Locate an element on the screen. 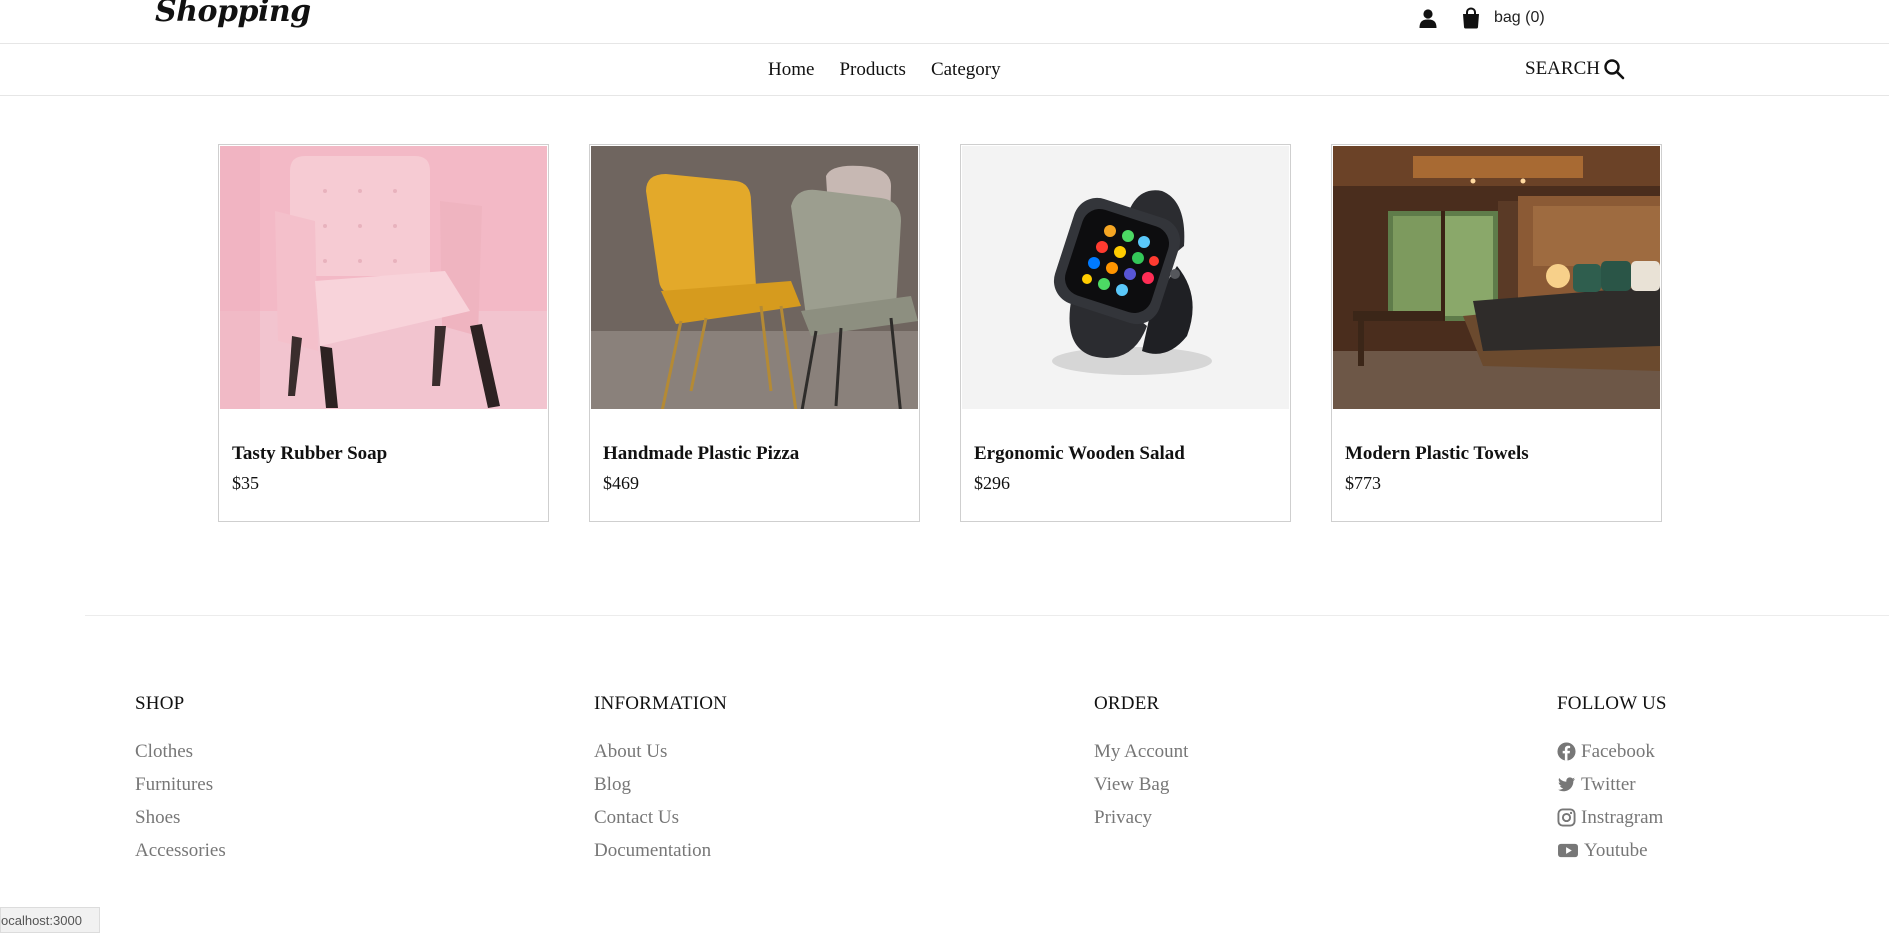 This screenshot has width=1889, height=933. footer-link-label: Youtube is located at coordinates (1616, 850).